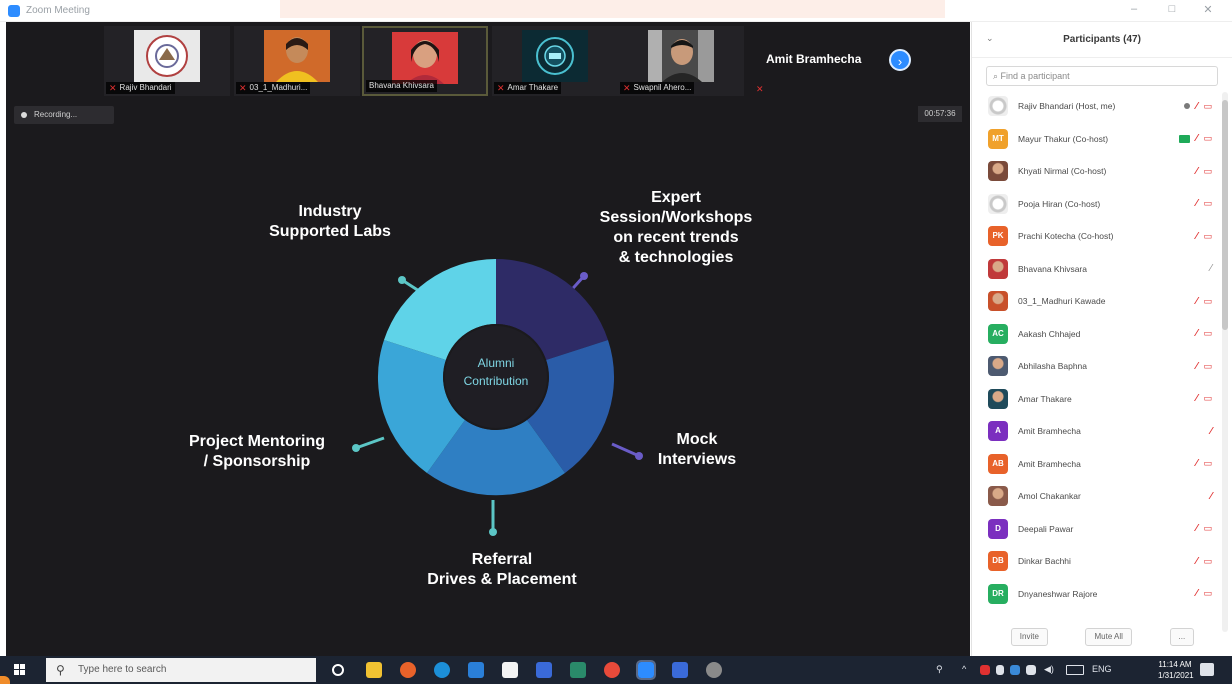 This screenshot has width=1232, height=684. Describe the element at coordinates (1211, 496) in the screenshot. I see `participant-status-icons: ⁄` at that location.